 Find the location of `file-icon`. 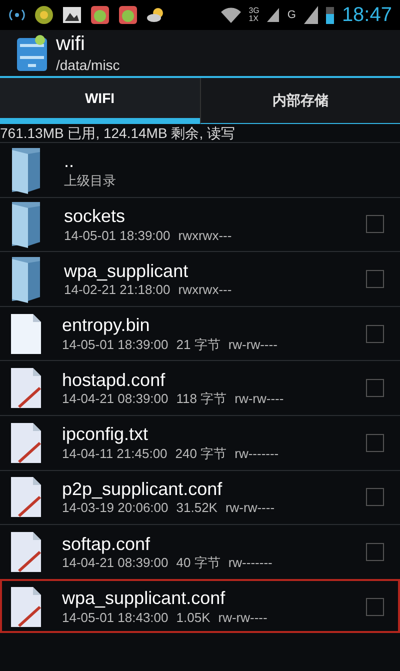

file-icon is located at coordinates (26, 333).